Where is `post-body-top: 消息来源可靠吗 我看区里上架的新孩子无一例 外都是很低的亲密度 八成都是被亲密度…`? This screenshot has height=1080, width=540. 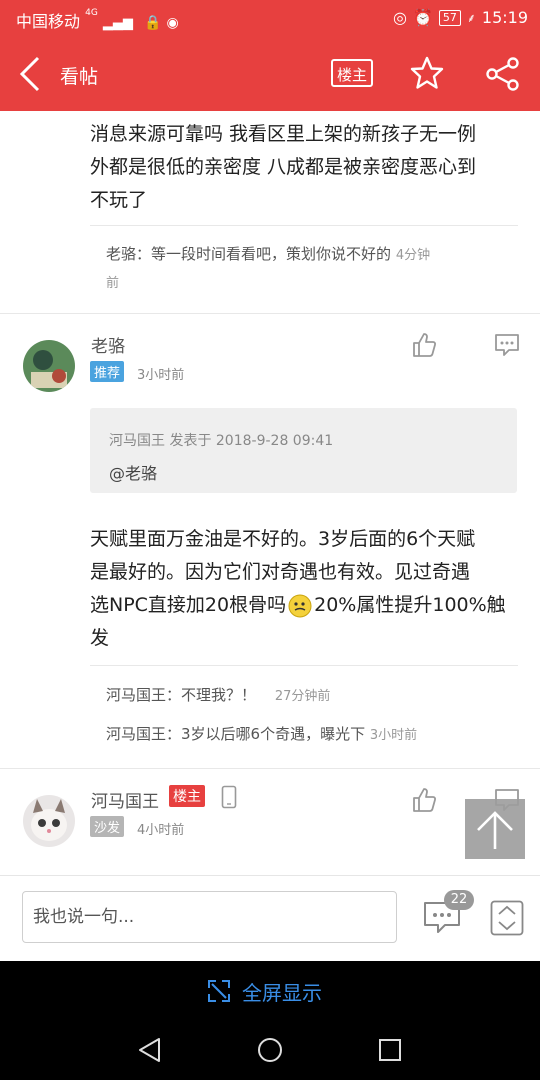
post-body-top: 消息来源可靠吗 我看区里上架的新孩子无一例 外都是很低的亲密度 八成都是被亲密度… is located at coordinates (305, 167).